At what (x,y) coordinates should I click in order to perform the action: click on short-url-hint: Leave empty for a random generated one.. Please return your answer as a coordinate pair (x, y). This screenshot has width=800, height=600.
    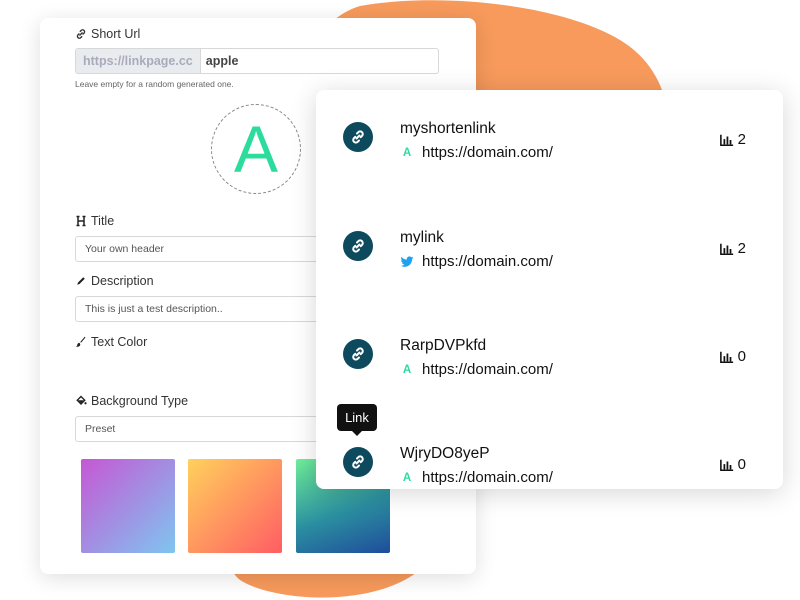
    Looking at the image, I should click on (154, 84).